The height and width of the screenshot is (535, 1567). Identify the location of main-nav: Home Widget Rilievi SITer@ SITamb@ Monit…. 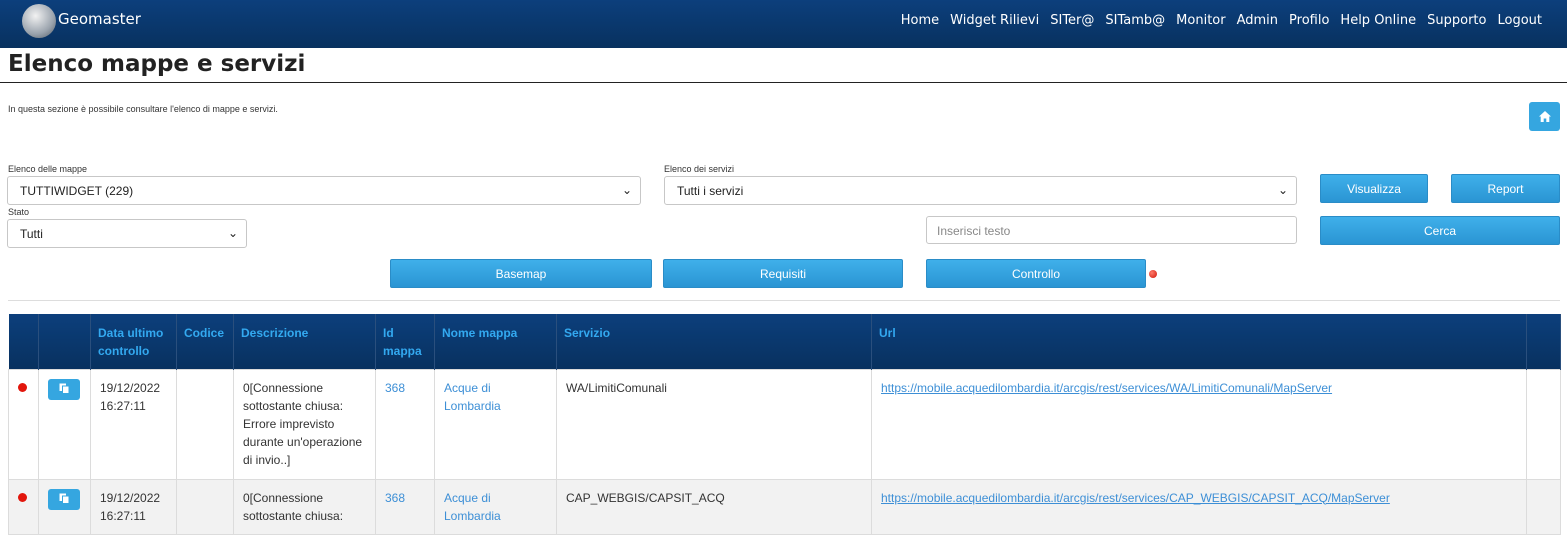
(1221, 20).